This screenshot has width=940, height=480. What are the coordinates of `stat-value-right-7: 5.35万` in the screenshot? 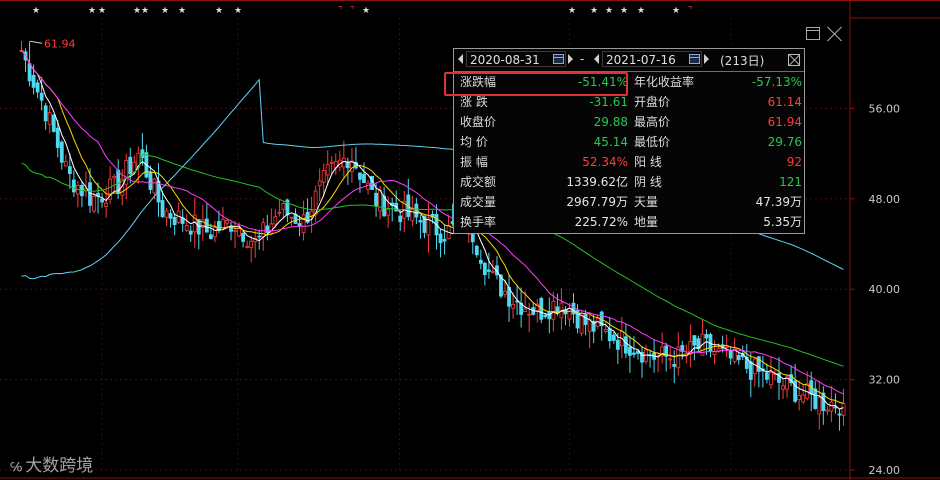 It's located at (782, 222).